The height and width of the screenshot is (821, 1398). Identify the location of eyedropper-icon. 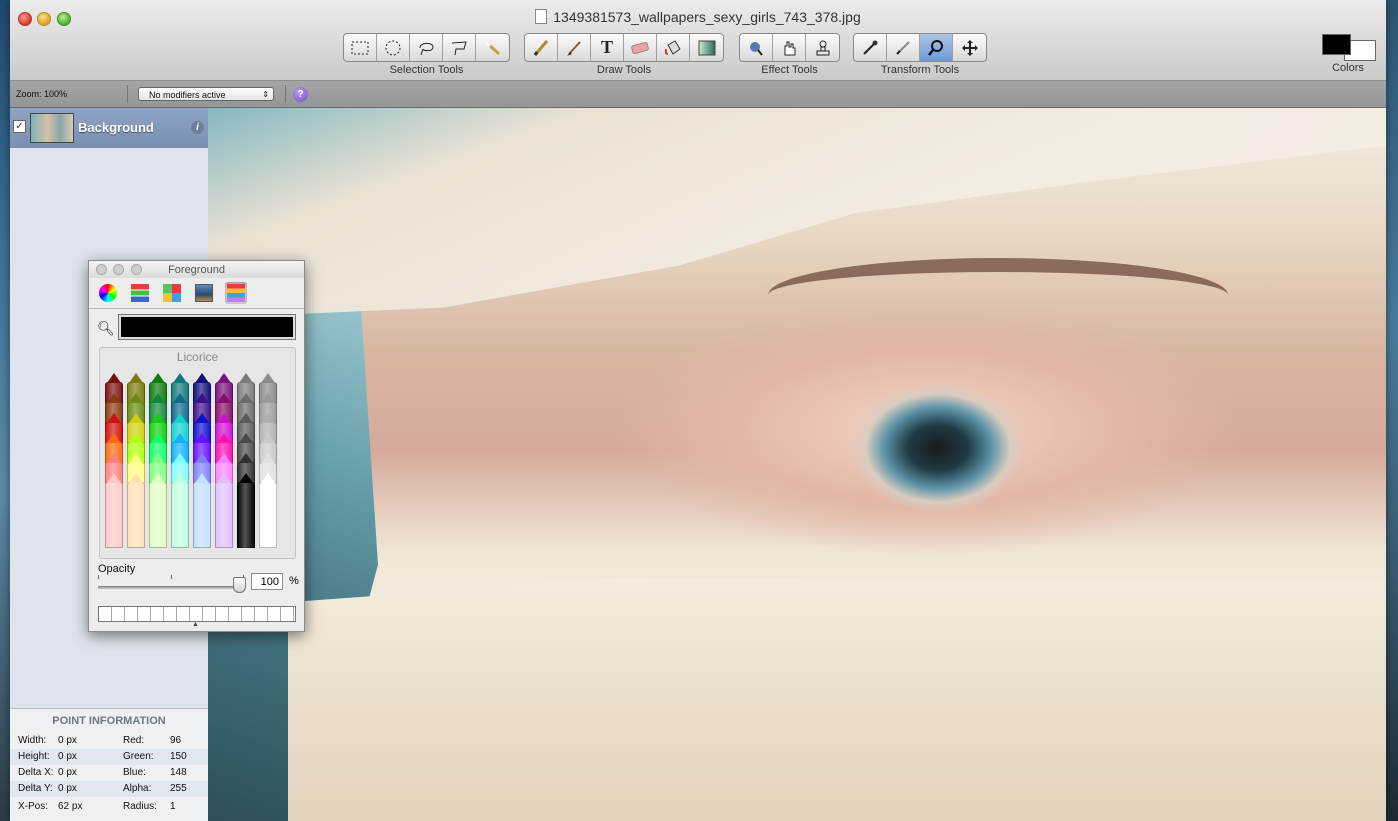
(870, 47).